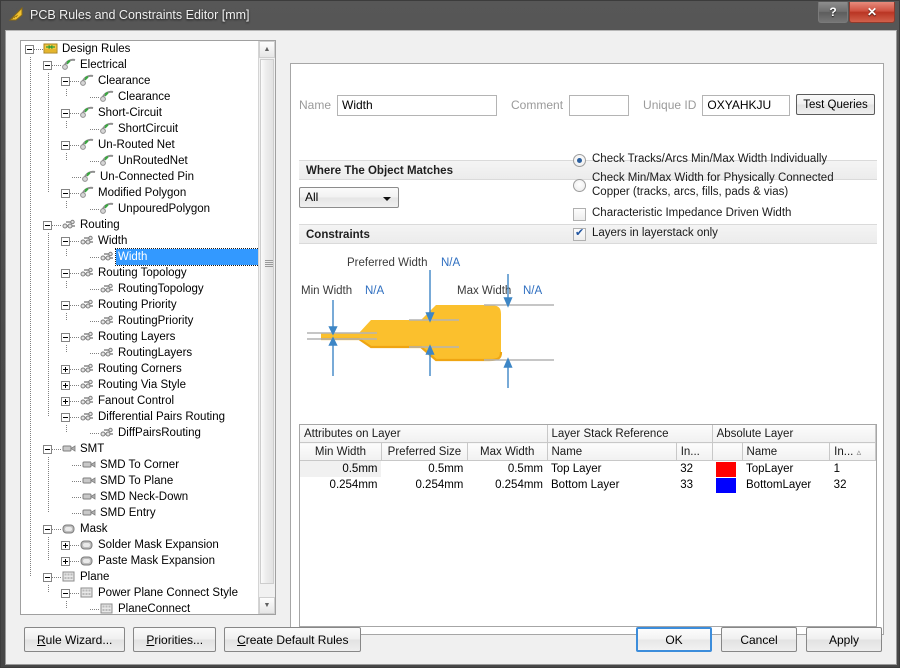 Image resolution: width=900 pixels, height=668 pixels. I want to click on tree-item-routingpriority: RoutingPriority, so click(139, 321).